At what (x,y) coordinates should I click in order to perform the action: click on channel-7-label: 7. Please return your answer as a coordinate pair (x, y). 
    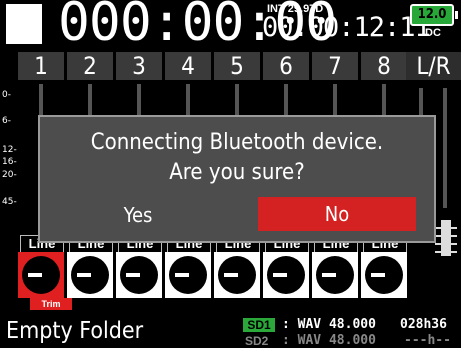
    Looking at the image, I should click on (335, 66).